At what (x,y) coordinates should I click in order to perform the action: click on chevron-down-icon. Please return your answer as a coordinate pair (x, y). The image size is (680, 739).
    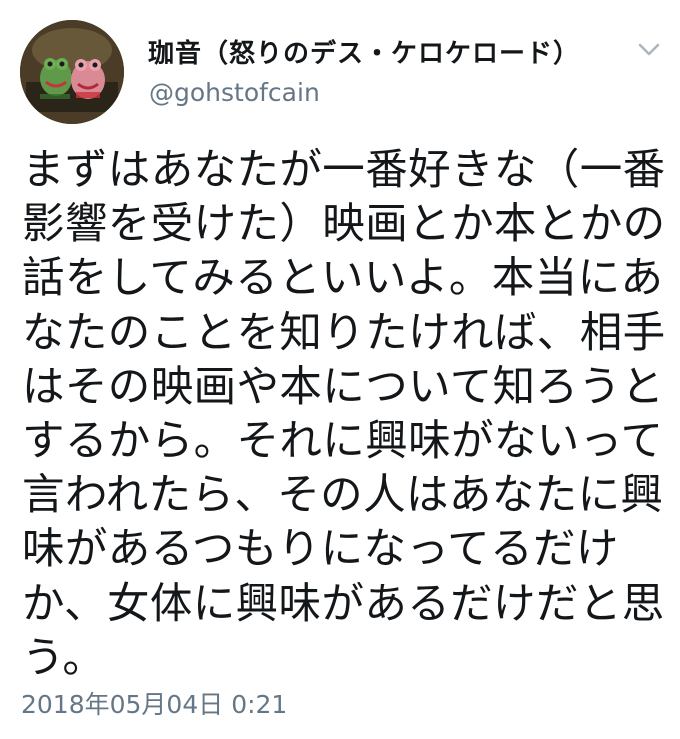
    Looking at the image, I should click on (649, 49).